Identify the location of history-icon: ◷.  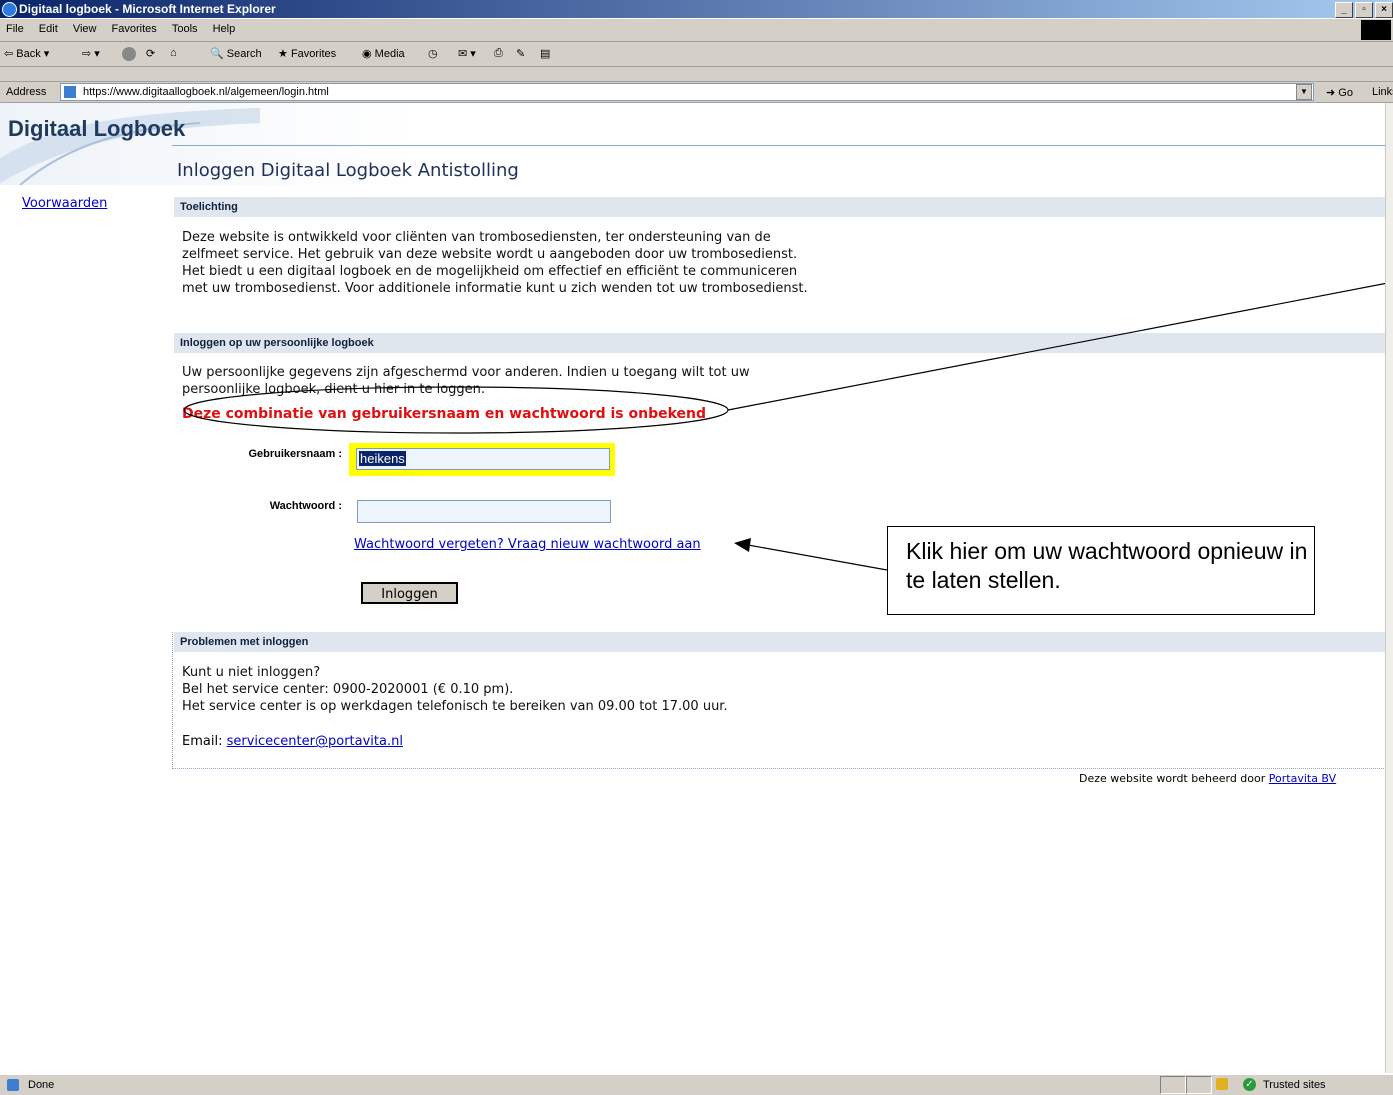
(433, 53).